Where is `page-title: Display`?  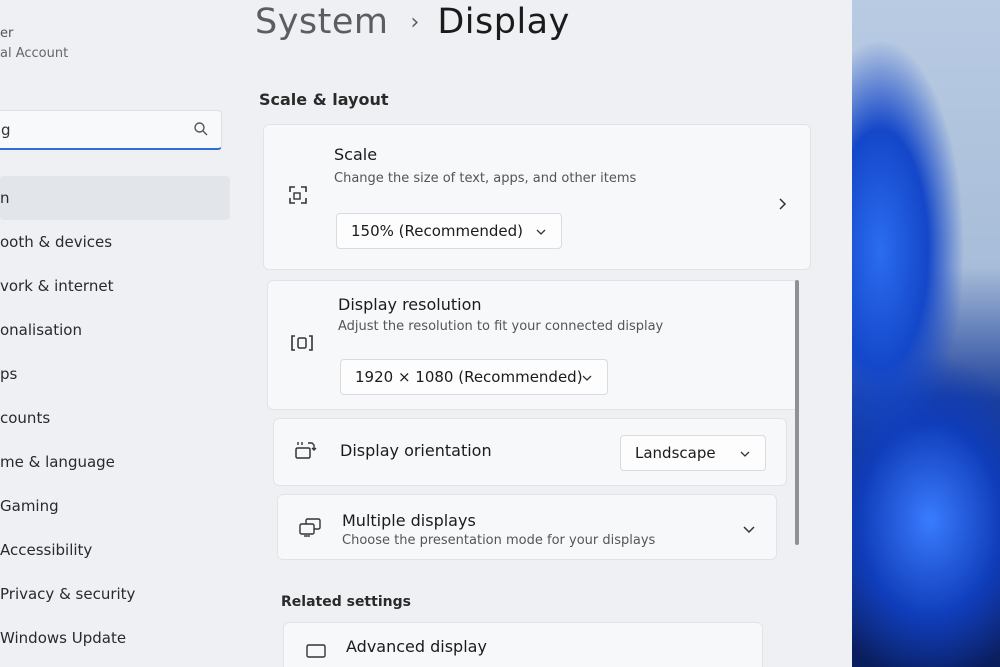 page-title: Display is located at coordinates (503, 22).